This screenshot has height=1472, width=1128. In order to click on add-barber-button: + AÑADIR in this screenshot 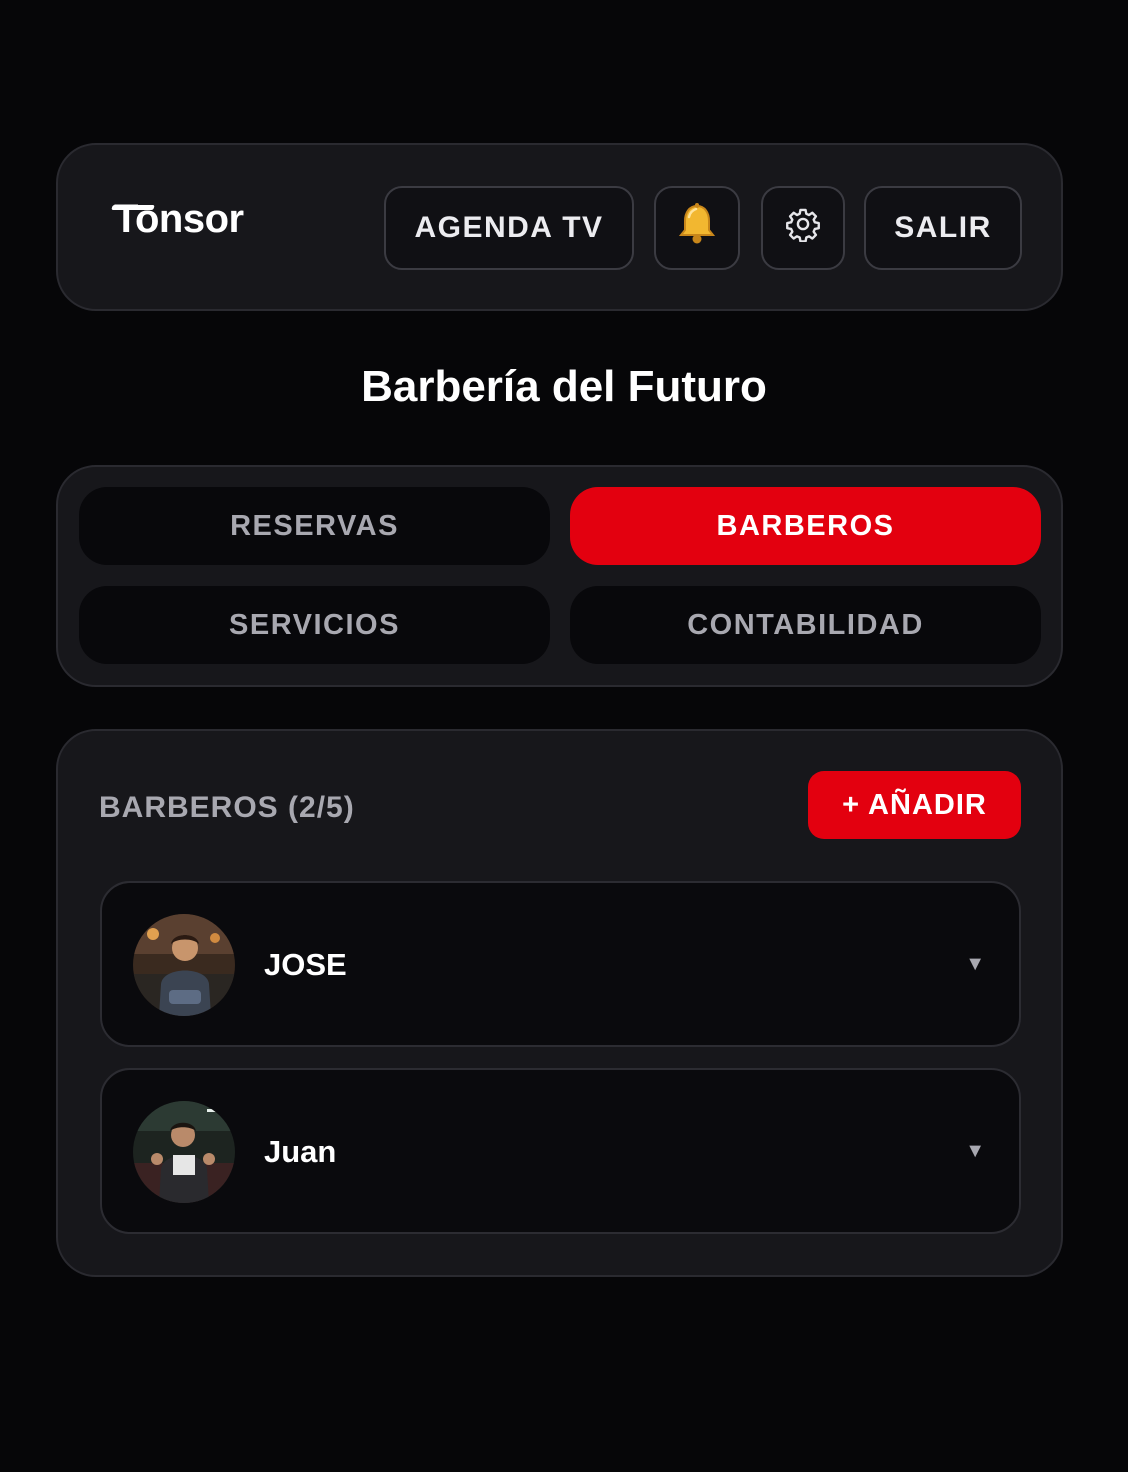, I will do `click(914, 805)`.